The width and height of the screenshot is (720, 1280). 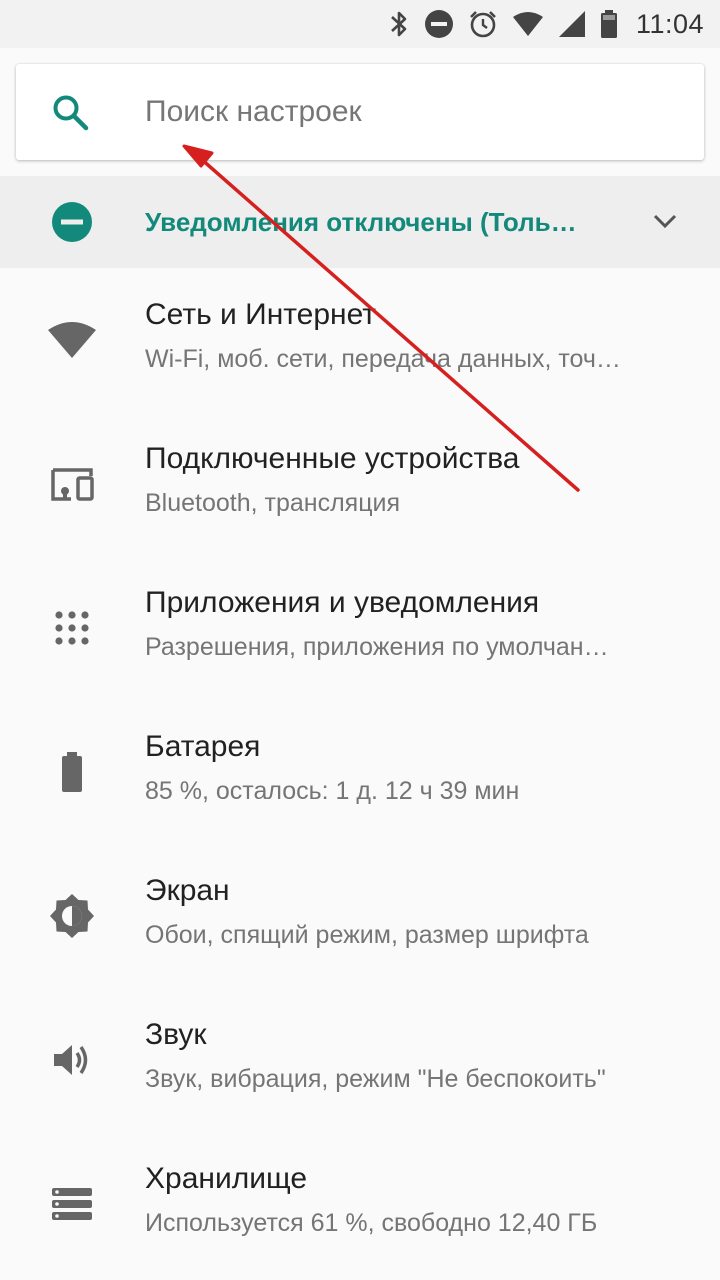 I want to click on settings-item-subtitle: Звук, вибрация, режим "Не беспокоить", so click(x=375, y=1079).